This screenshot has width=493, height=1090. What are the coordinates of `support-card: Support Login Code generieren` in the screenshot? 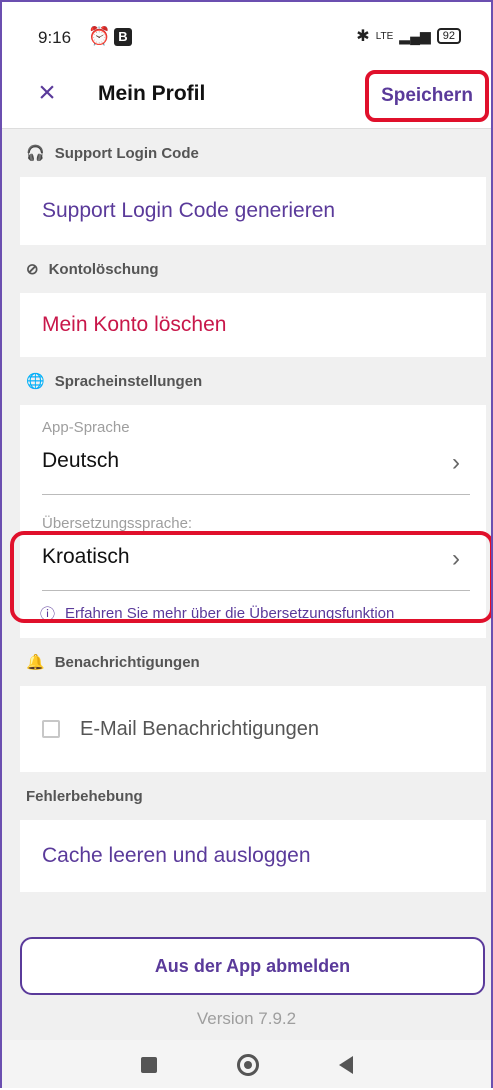 It's located at (253, 211).